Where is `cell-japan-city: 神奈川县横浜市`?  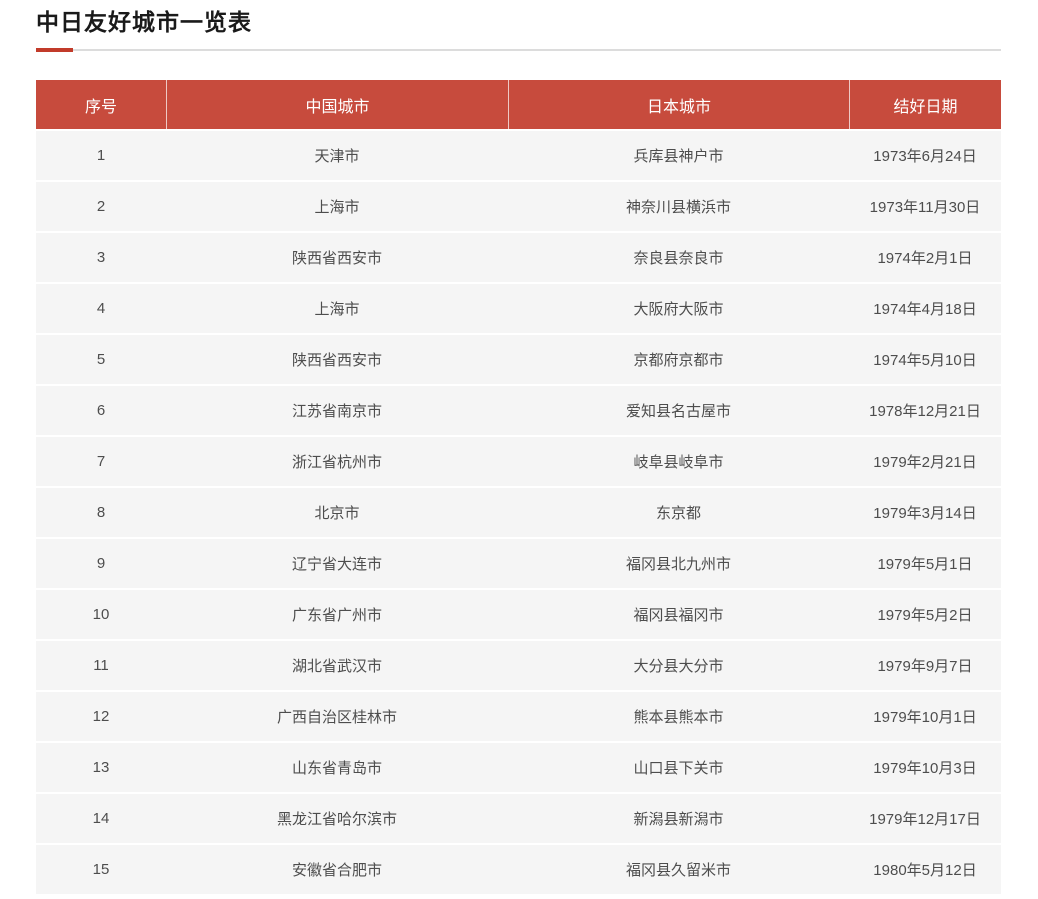 cell-japan-city: 神奈川县横浜市 is located at coordinates (678, 207).